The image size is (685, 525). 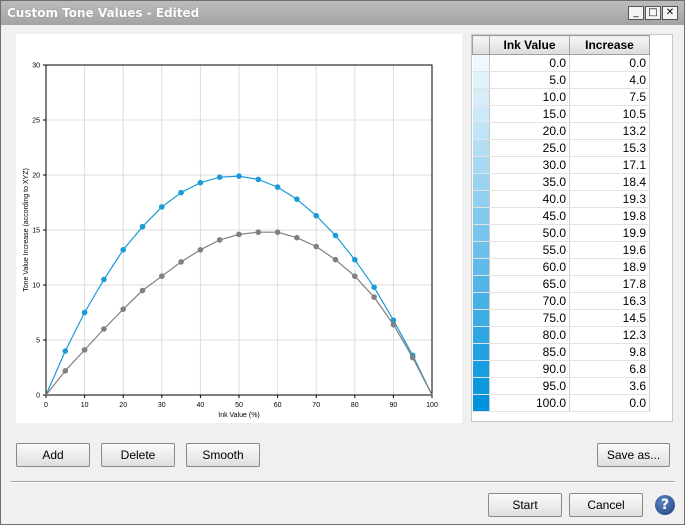 What do you see at coordinates (609, 148) in the screenshot?
I see `increase-cell: 15.3` at bounding box center [609, 148].